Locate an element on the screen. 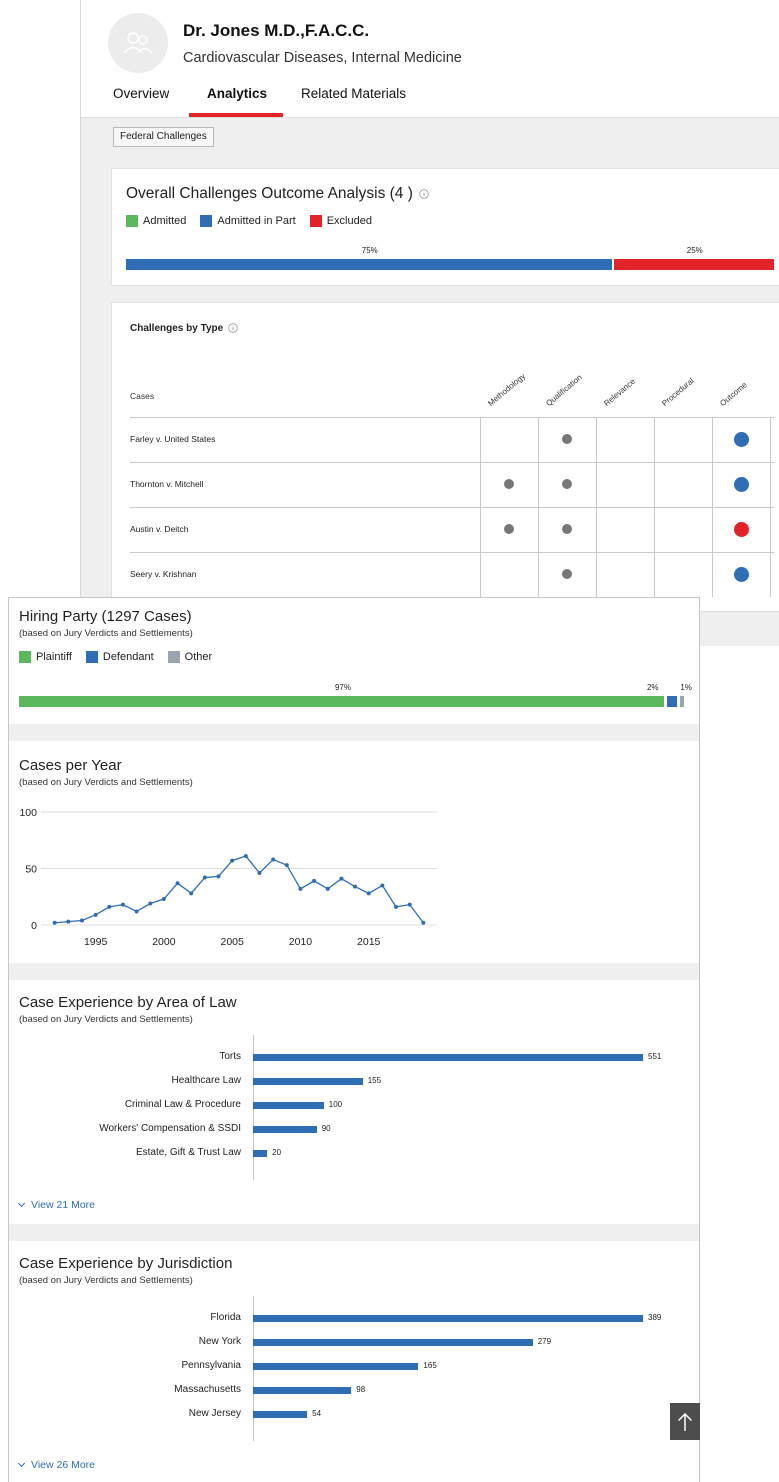 Image resolution: width=779 pixels, height=1482 pixels. category-label: New Jersey is located at coordinates (214, 1413).